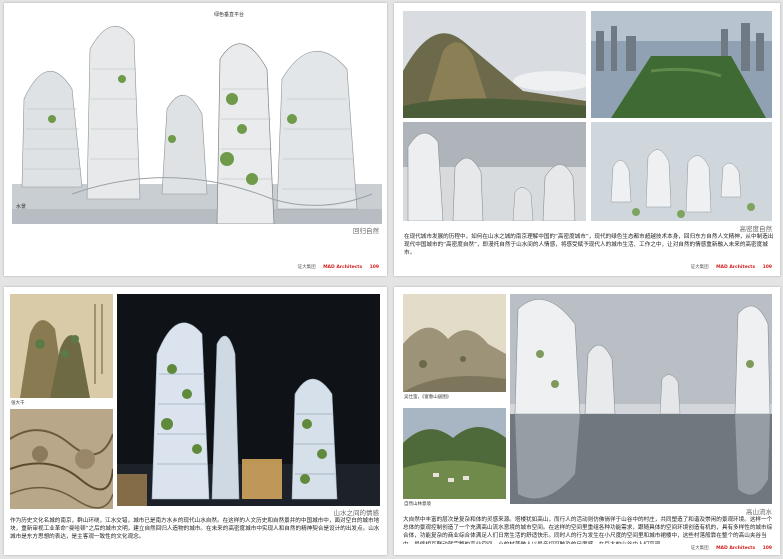 This screenshot has width=783, height=559. What do you see at coordinates (356, 513) in the screenshot?
I see `page-caption: 山水之间的情感` at bounding box center [356, 513].